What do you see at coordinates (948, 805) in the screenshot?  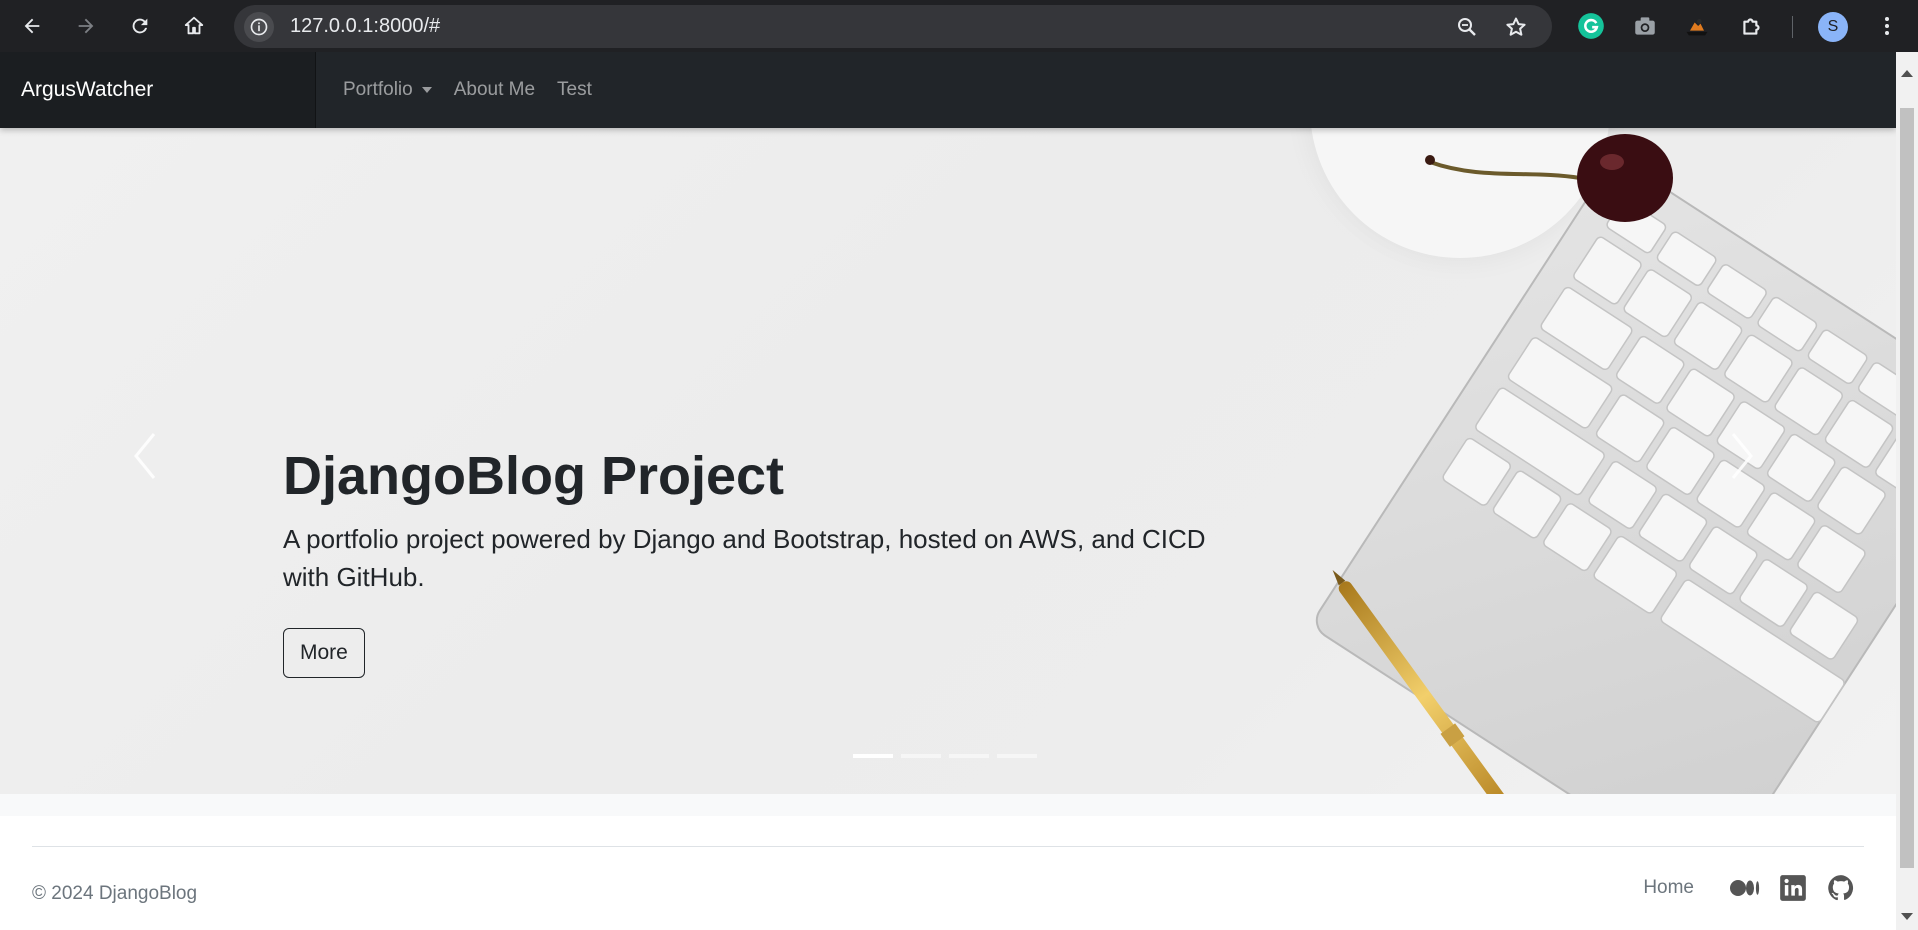 I see `section-gap` at bounding box center [948, 805].